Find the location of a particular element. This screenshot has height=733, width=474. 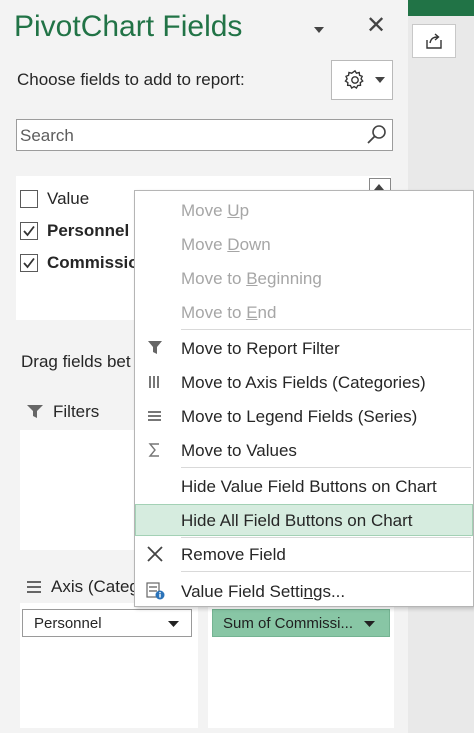

share-button is located at coordinates (434, 41).